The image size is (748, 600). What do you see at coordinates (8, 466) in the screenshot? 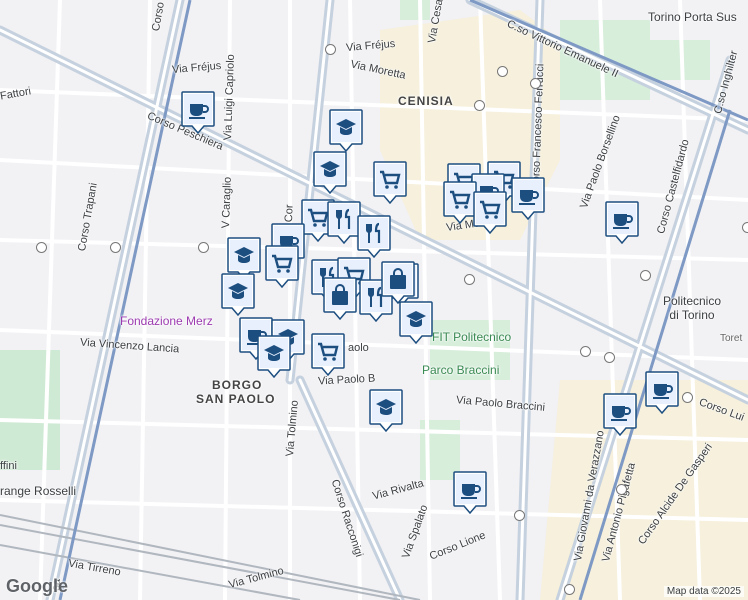
I see `label-ffini: ffini` at bounding box center [8, 466].